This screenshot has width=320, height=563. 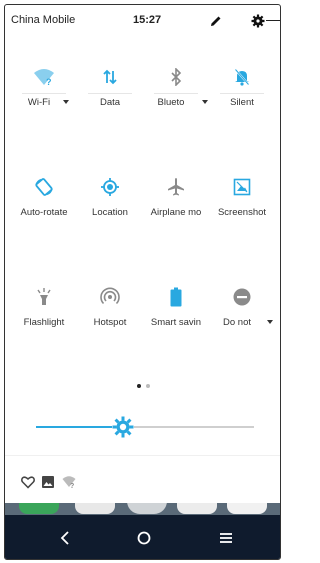 What do you see at coordinates (176, 212) in the screenshot?
I see `tile-label: Airplane mo` at bounding box center [176, 212].